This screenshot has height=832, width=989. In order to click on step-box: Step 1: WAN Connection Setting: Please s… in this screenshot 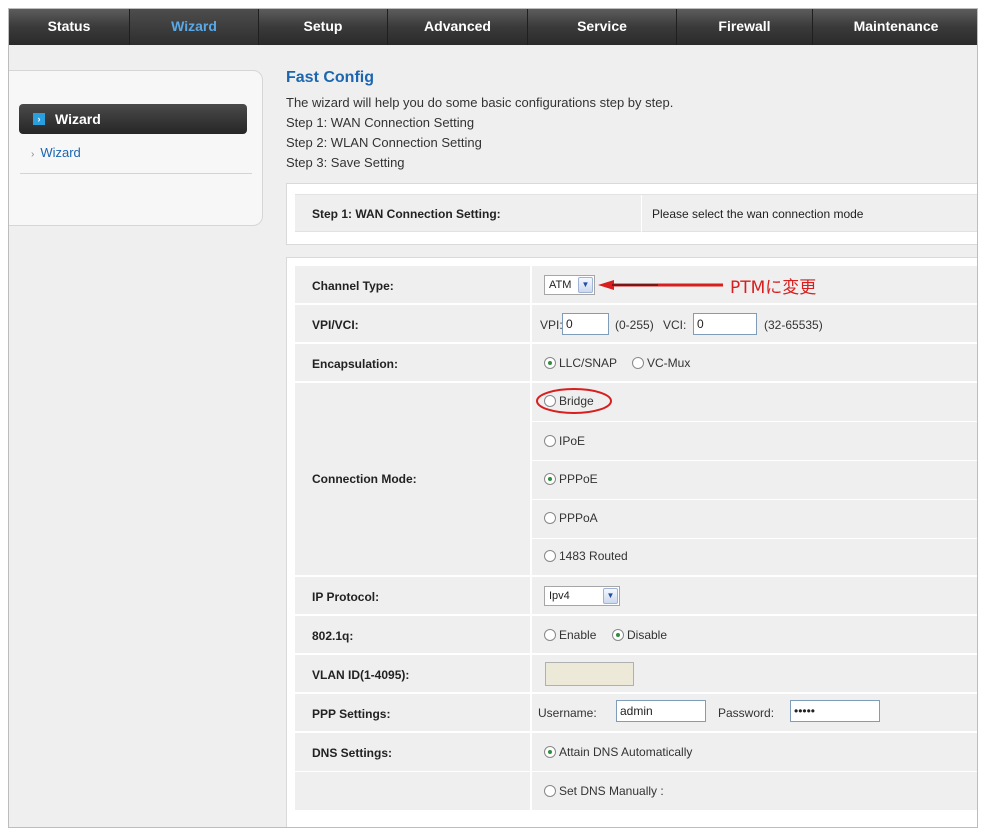, I will do `click(631, 214)`.